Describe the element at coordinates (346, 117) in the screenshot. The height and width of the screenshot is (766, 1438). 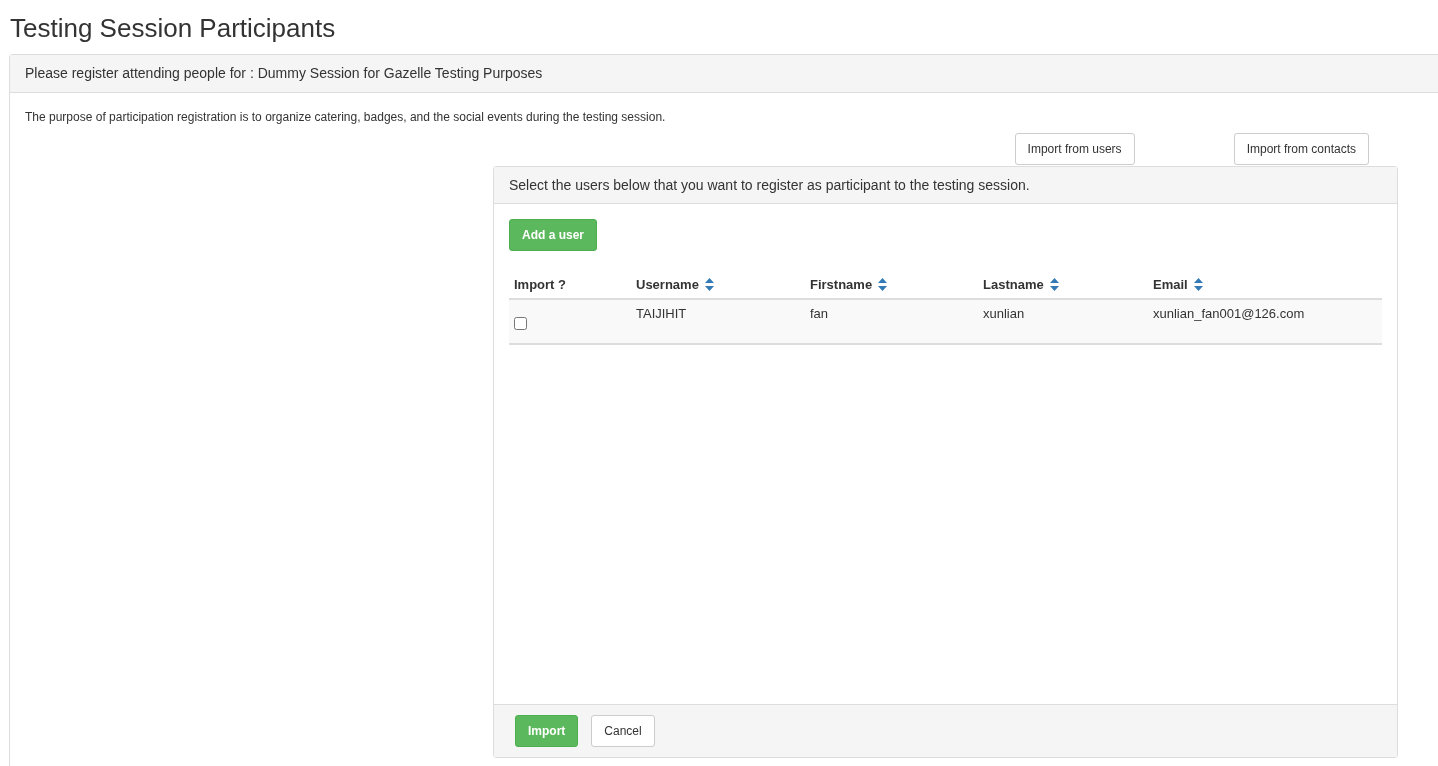
I see `description-text: The purpose of participation registration is to organize catering, badges, and the social events during the testing session.` at that location.